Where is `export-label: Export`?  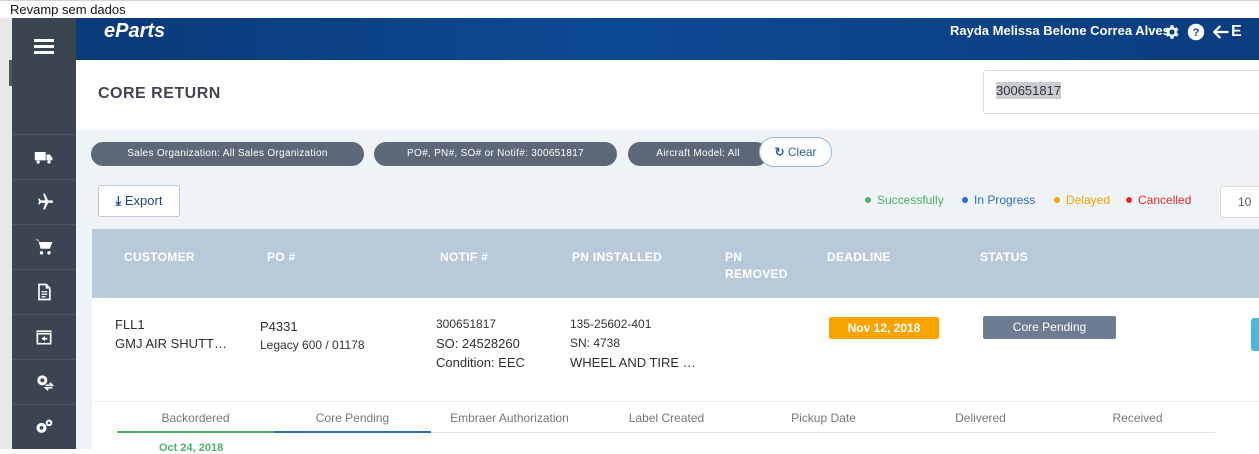 export-label: Export is located at coordinates (143, 200).